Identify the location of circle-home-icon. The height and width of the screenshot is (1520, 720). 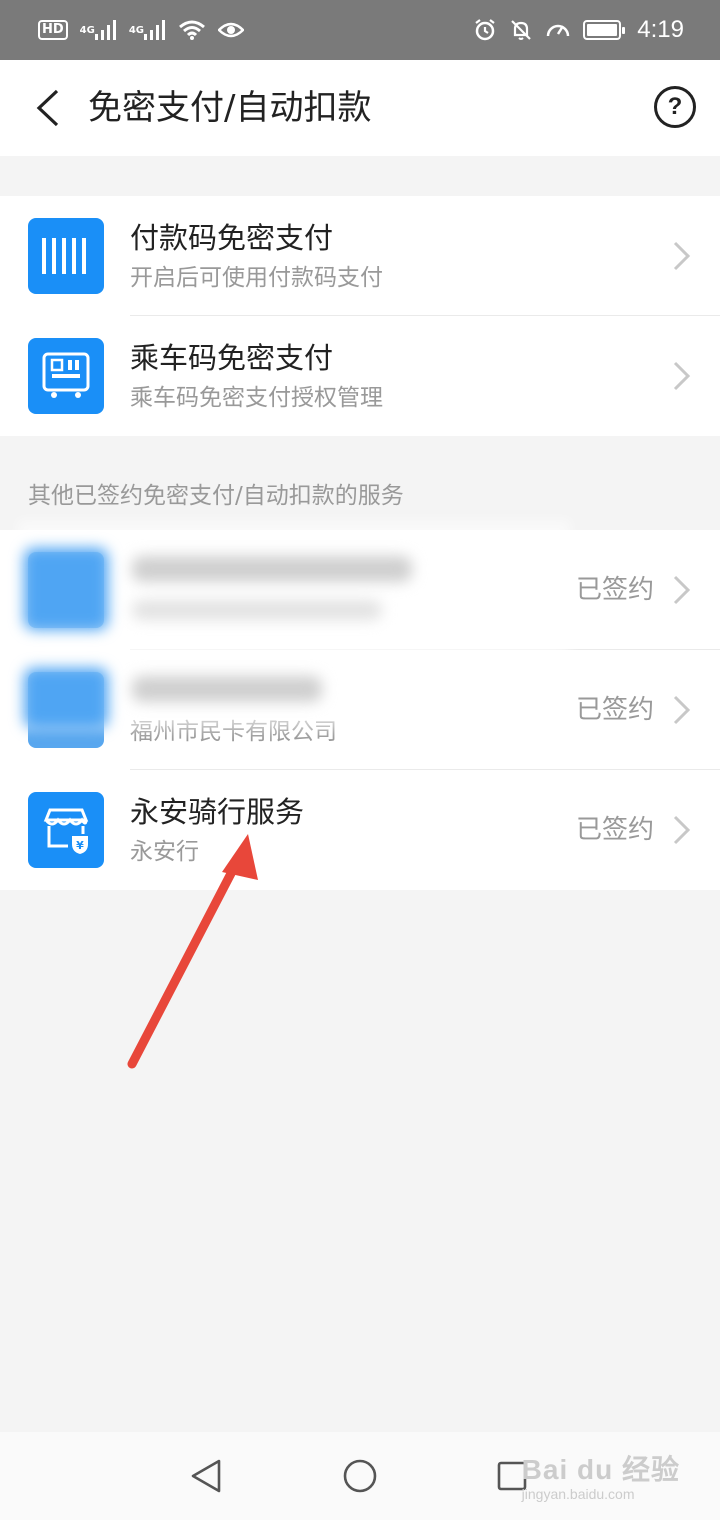
(360, 1476).